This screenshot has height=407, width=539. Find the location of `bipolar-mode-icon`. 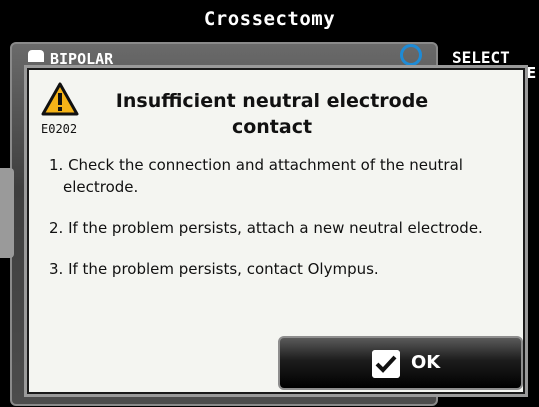

bipolar-mode-icon is located at coordinates (36, 56).